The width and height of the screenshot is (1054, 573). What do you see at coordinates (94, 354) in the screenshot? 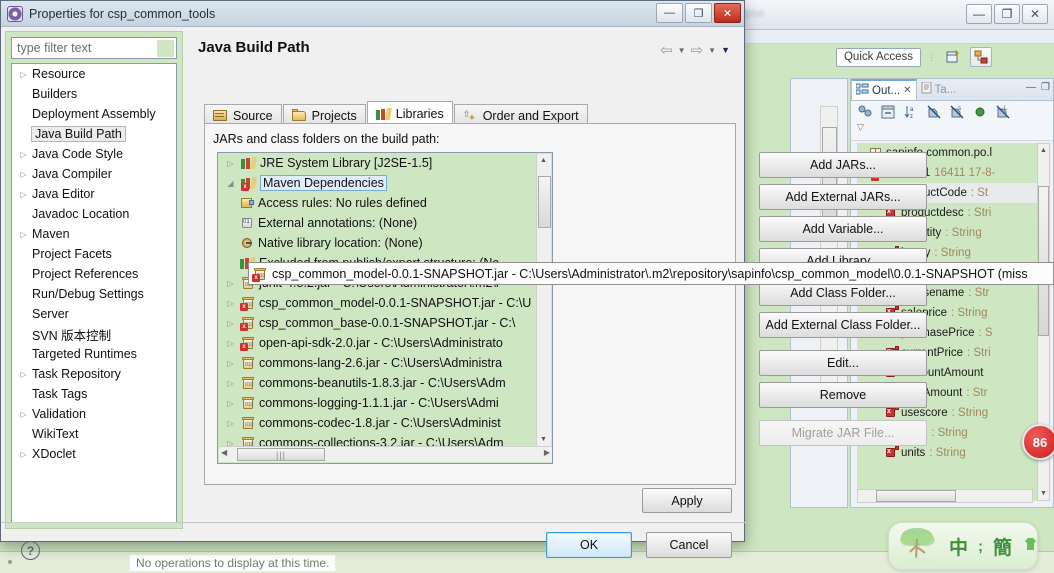
I see `sidebar-item-targeted-runtimes: Targeted Runtimes` at bounding box center [94, 354].